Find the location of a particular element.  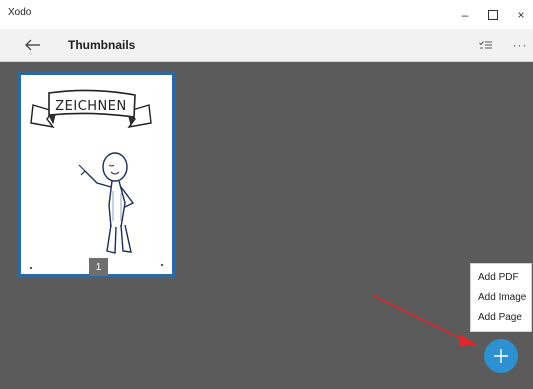

add-menu-popup: Add PDF Add Image Add Page is located at coordinates (501, 297).